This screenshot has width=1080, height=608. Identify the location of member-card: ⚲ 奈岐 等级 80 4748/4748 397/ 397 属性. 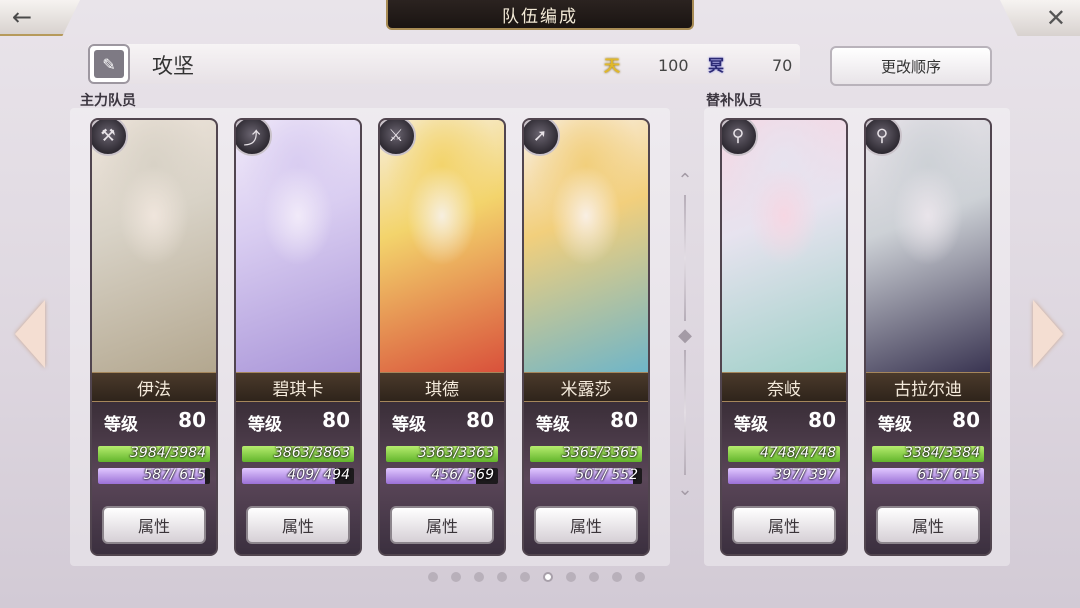
(784, 337).